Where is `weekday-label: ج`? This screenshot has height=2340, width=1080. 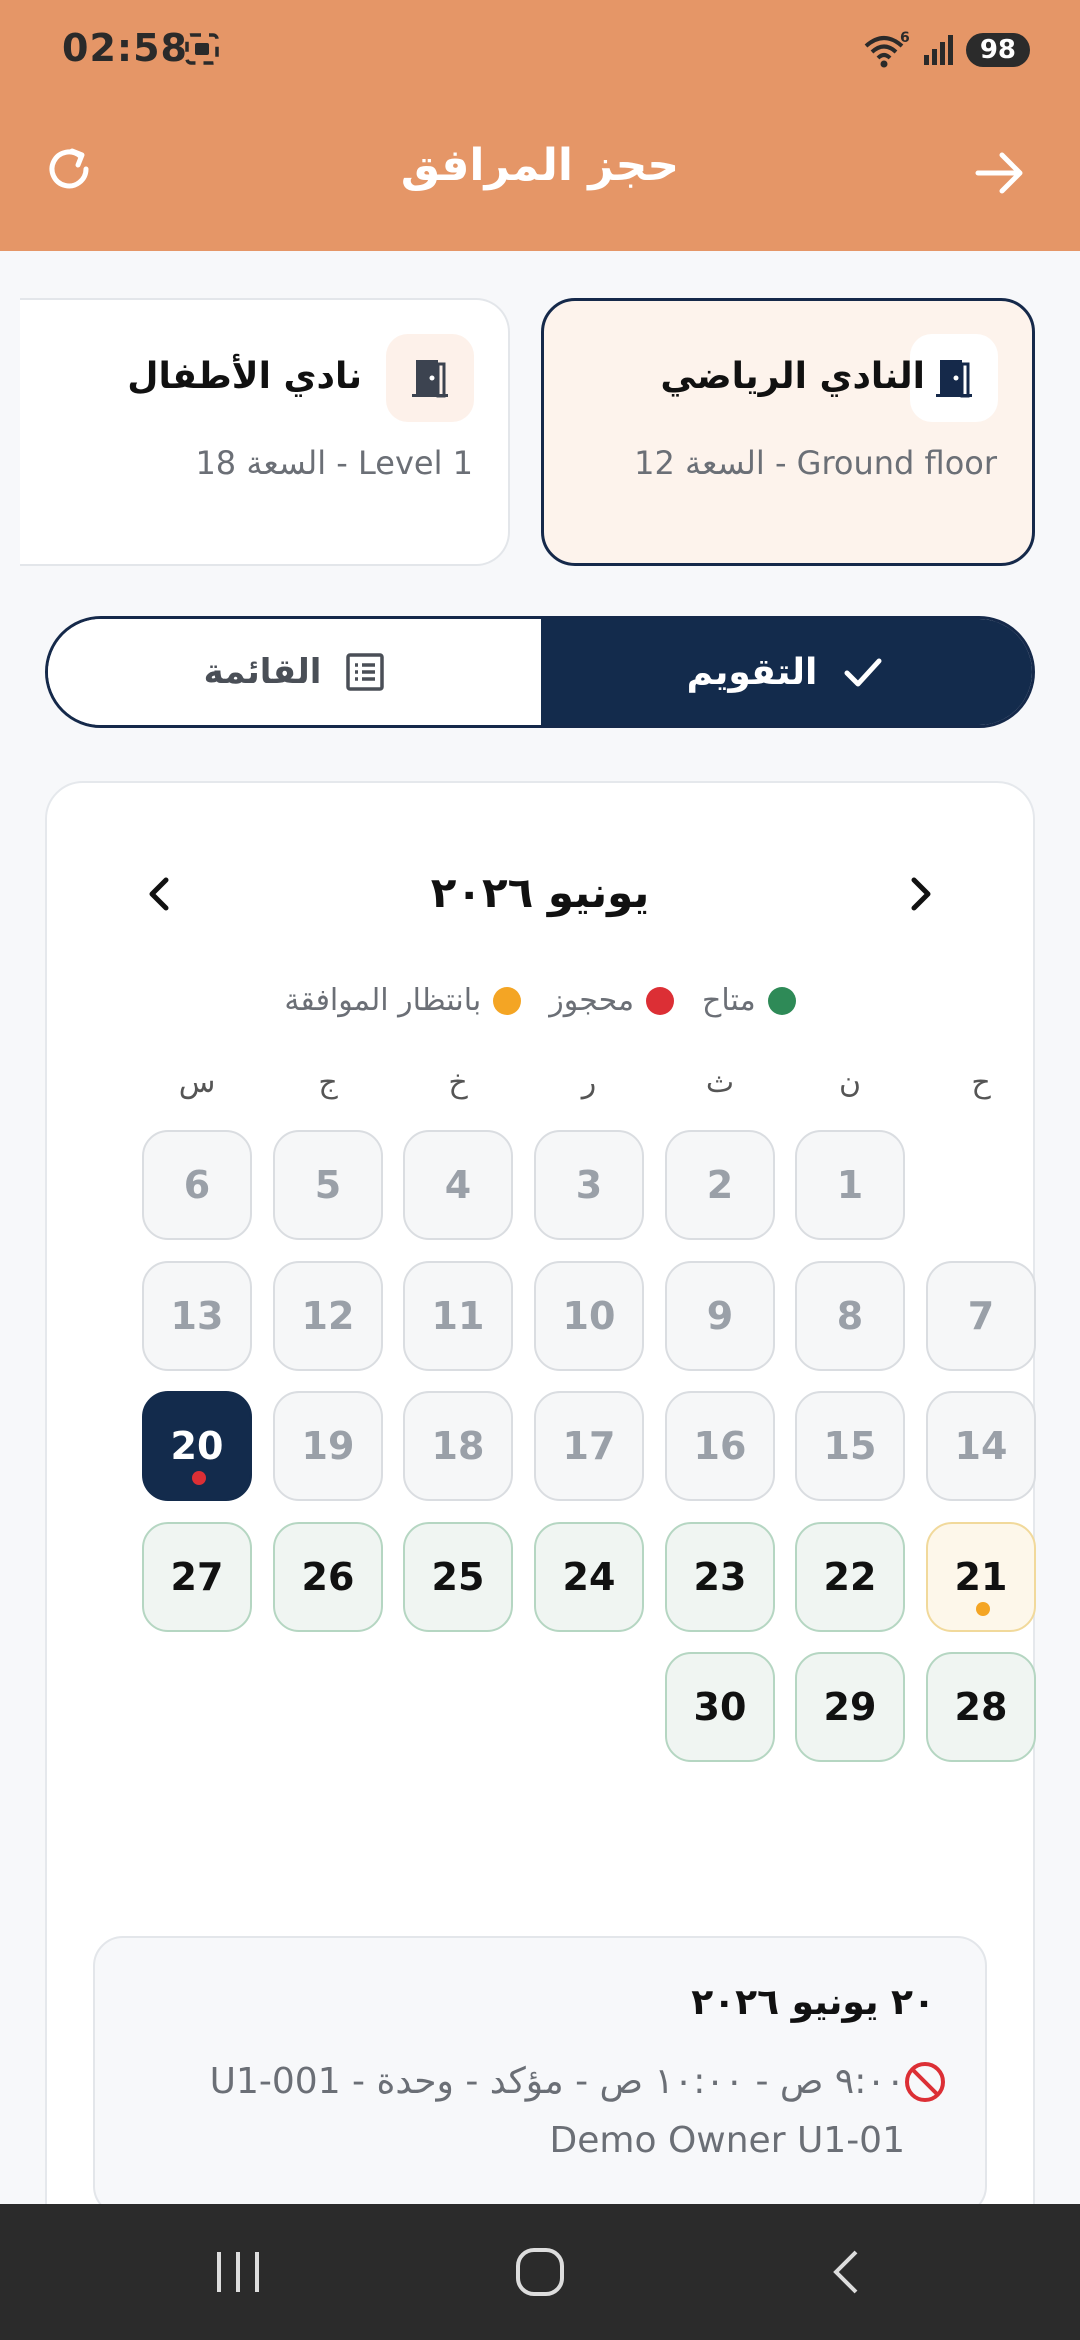 weekday-label: ج is located at coordinates (328, 1082).